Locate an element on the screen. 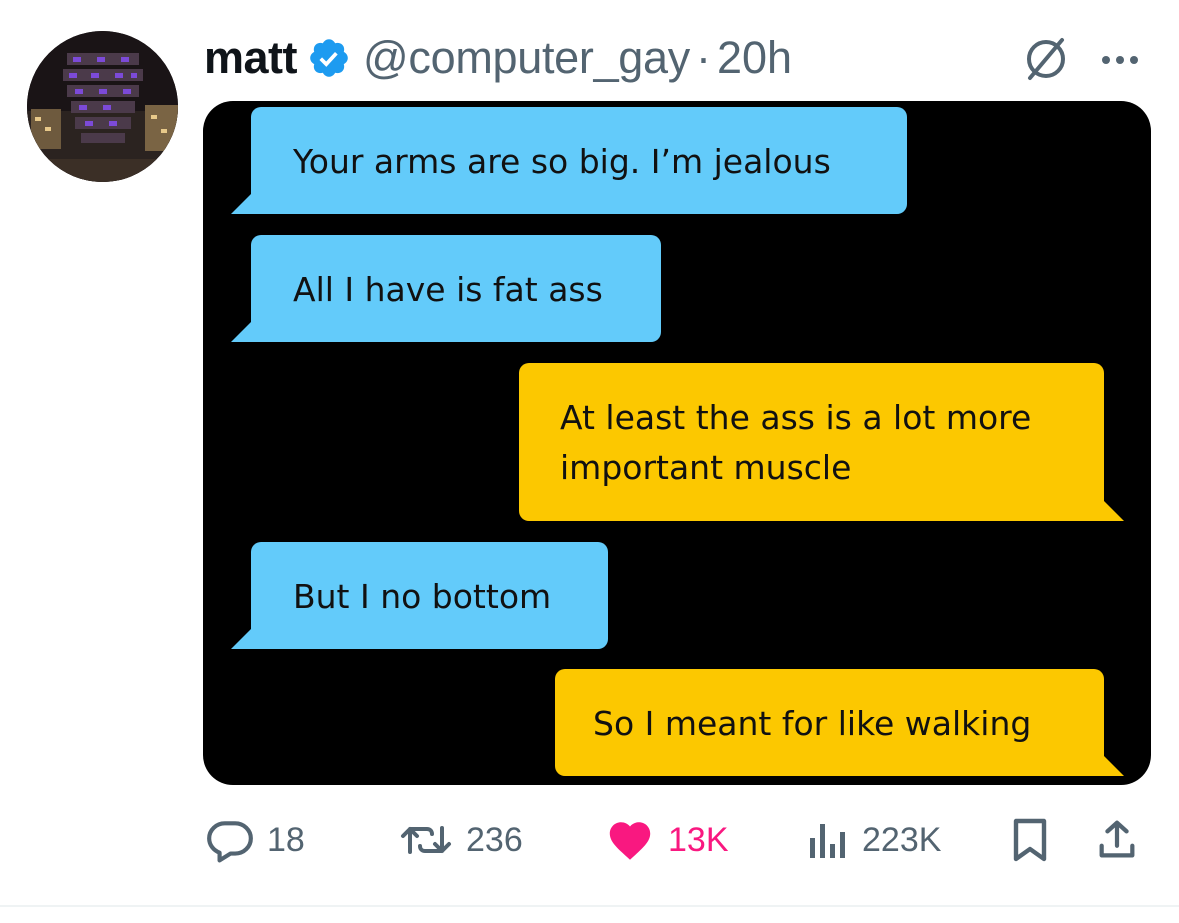 This screenshot has height=923, width=1179. reply-button: 18 is located at coordinates (255, 840).